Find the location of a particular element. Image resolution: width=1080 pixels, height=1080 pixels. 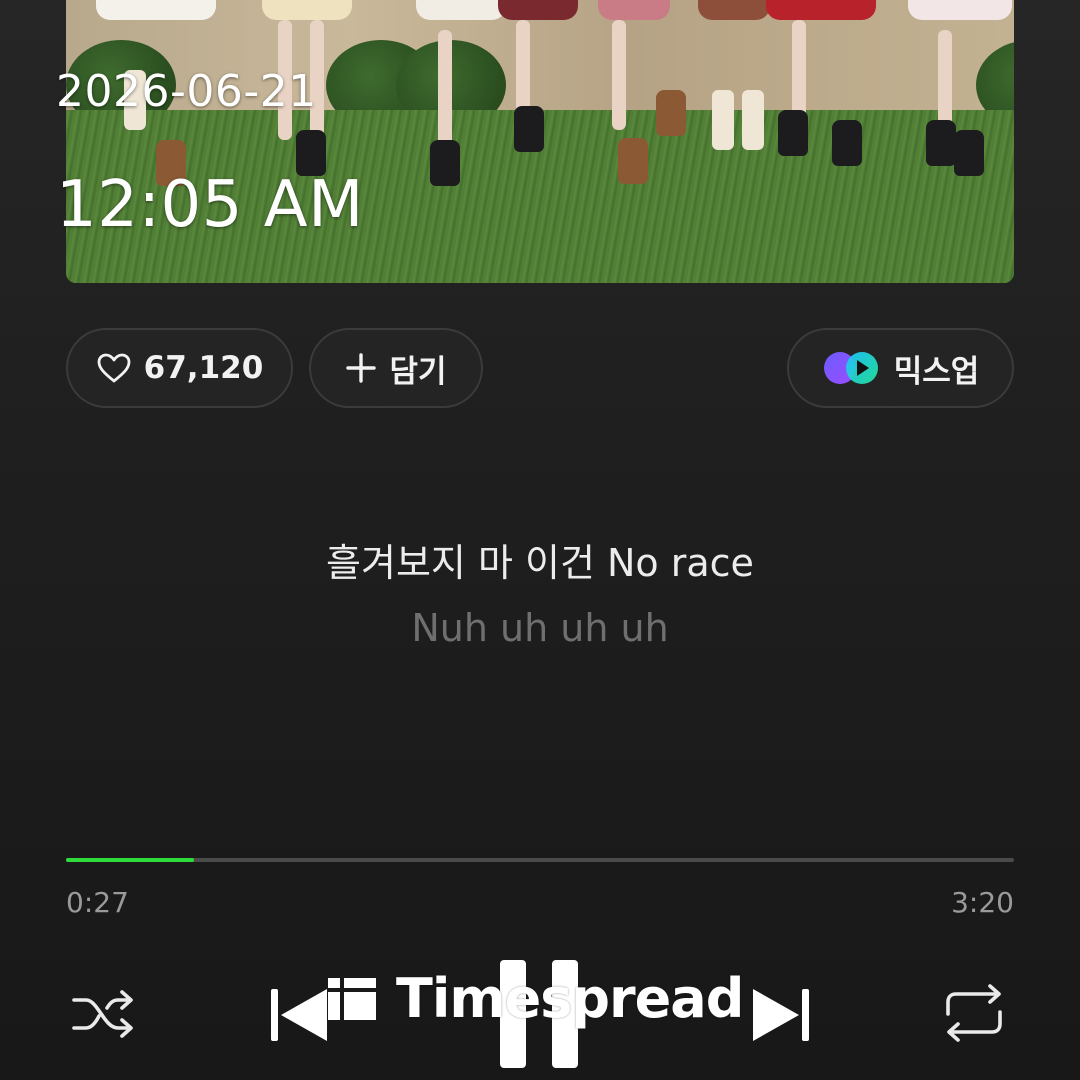

add-to-playlist-button: 담기 is located at coordinates (396, 368).